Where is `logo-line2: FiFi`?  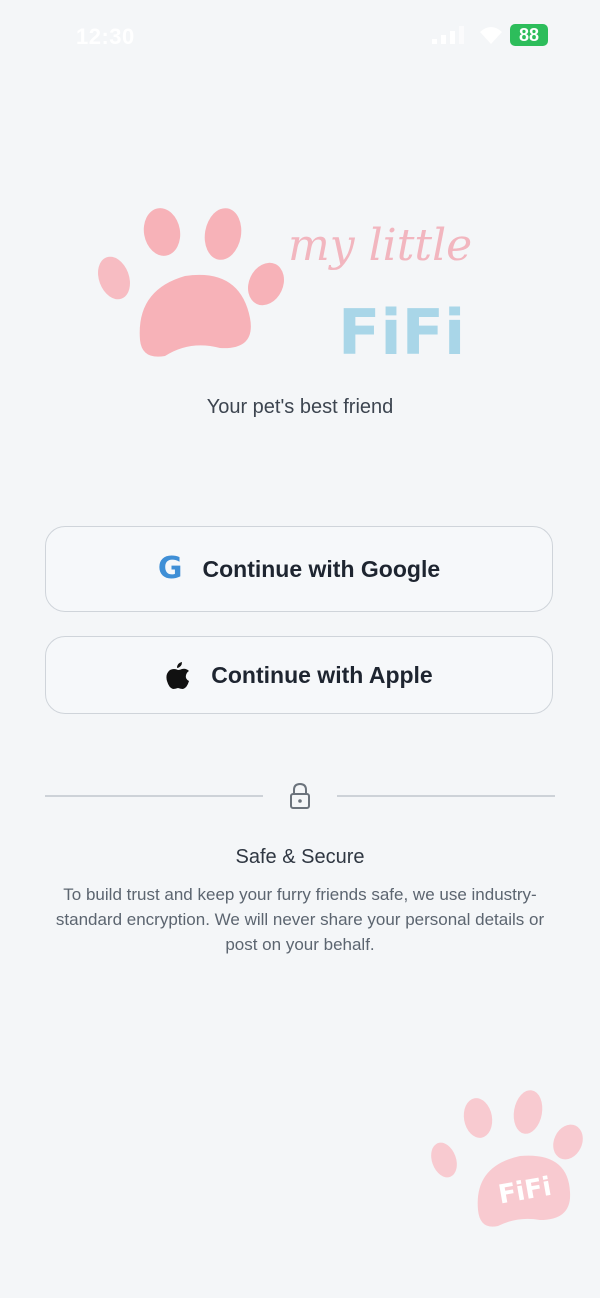
logo-line2: FiFi is located at coordinates (401, 332).